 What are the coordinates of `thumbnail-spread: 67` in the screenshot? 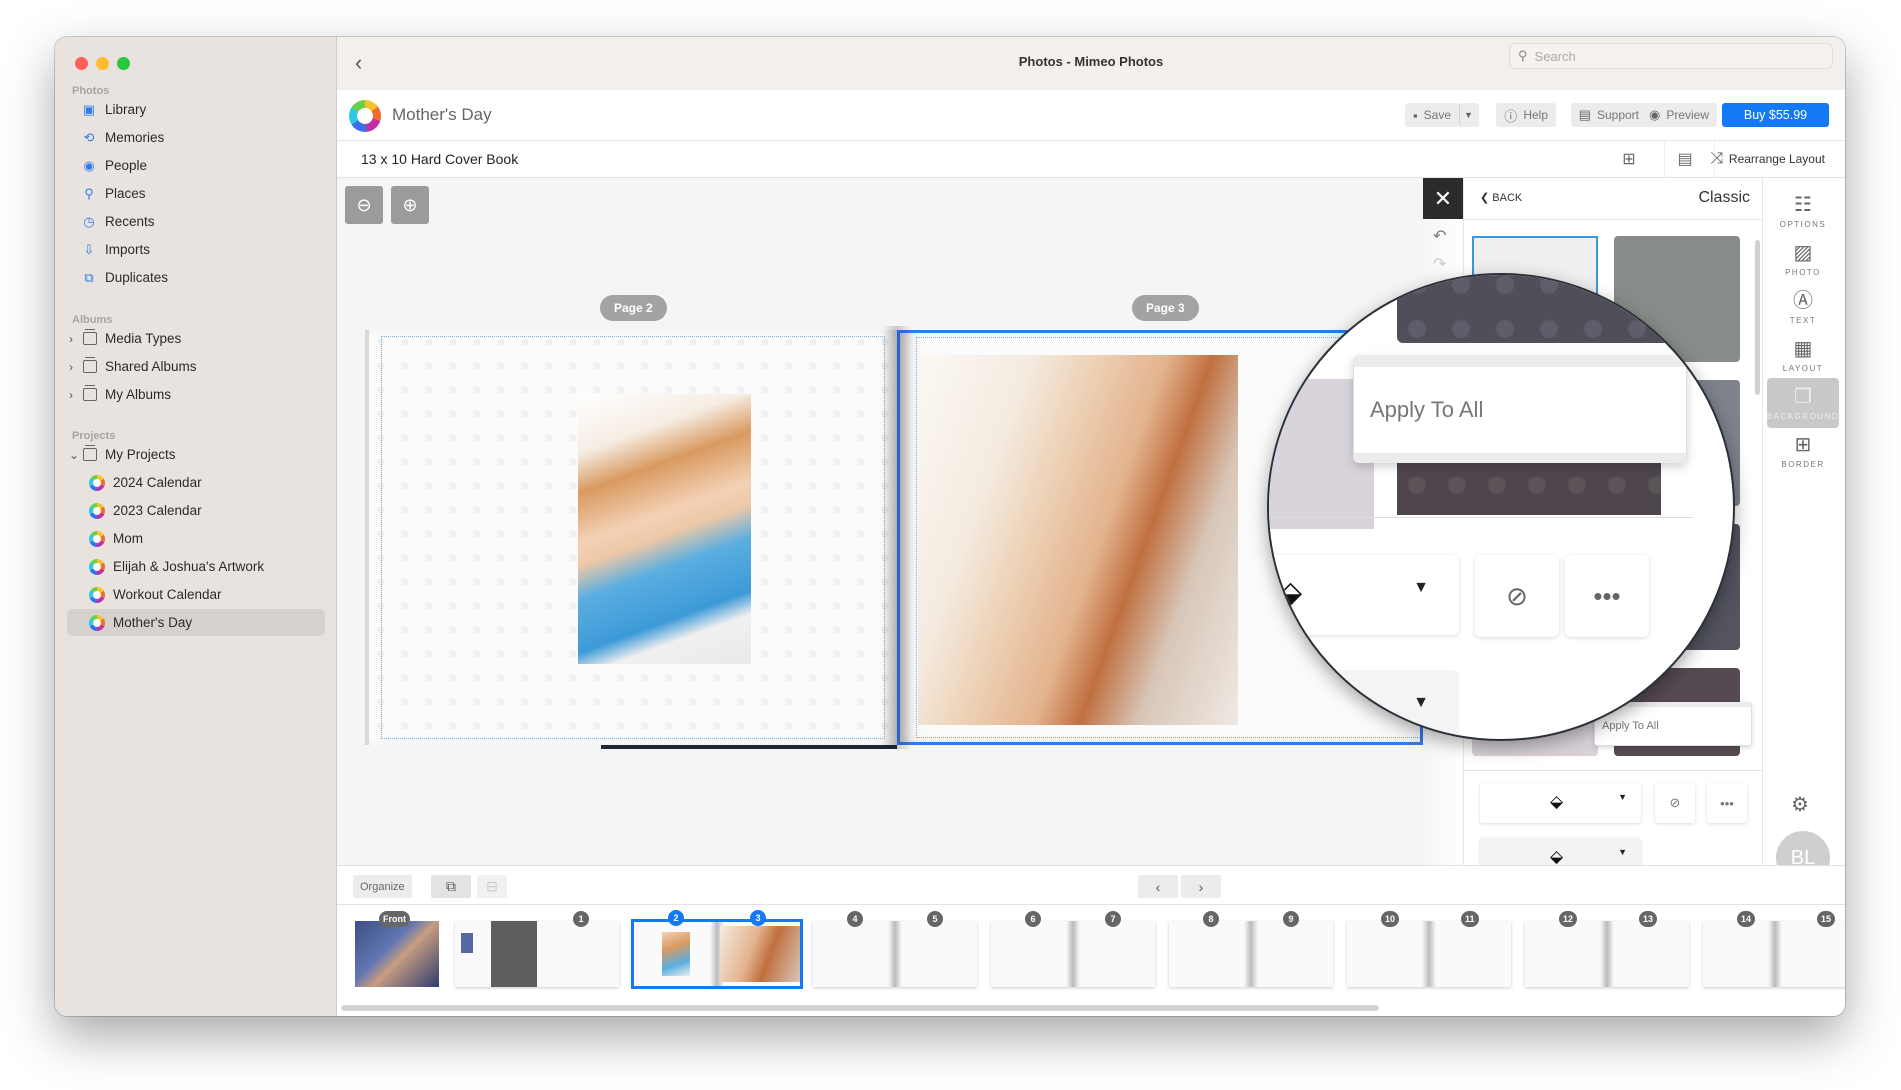 It's located at (1073, 949).